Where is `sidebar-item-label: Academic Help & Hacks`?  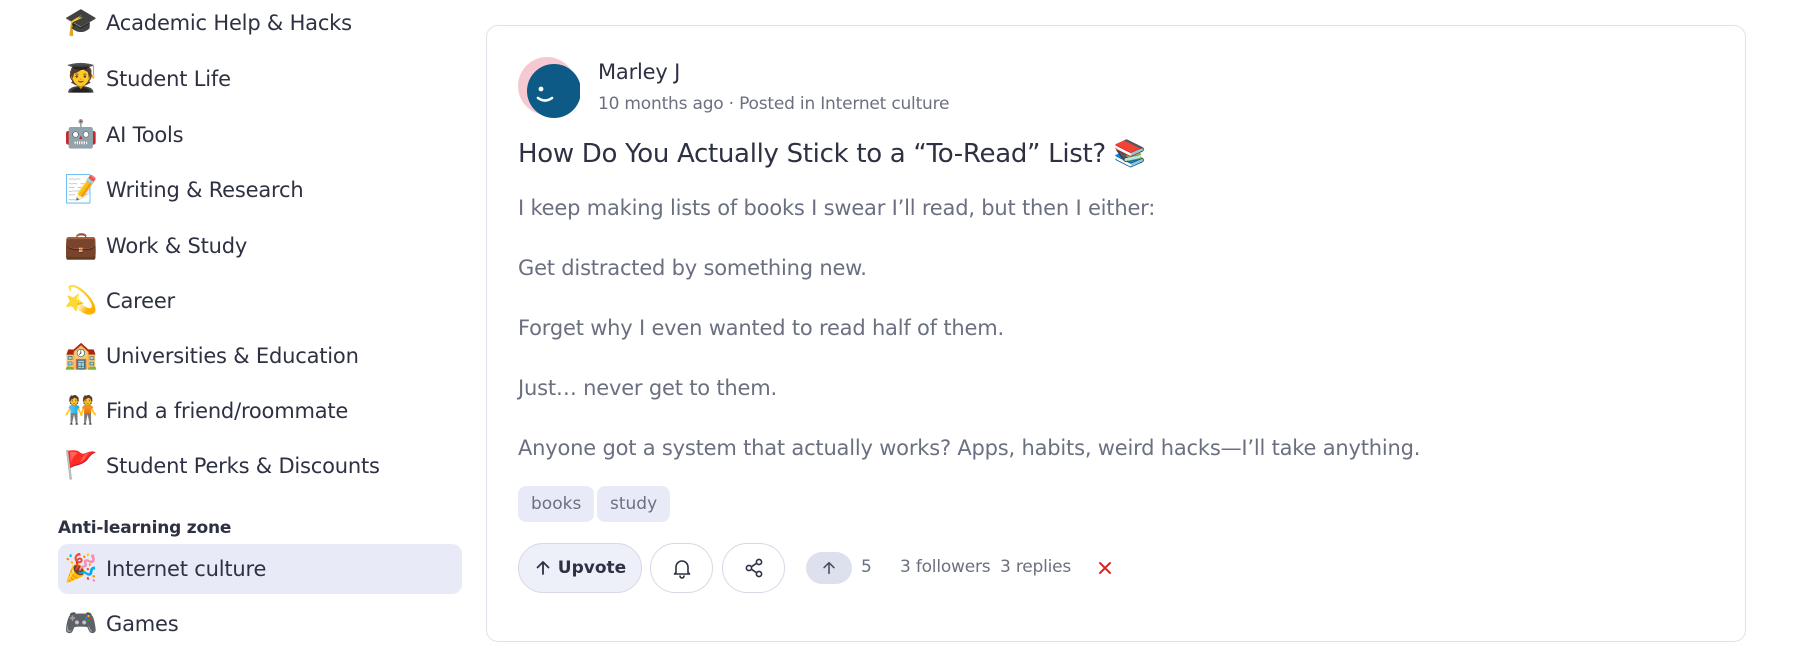
sidebar-item-label: Academic Help & Hacks is located at coordinates (229, 23).